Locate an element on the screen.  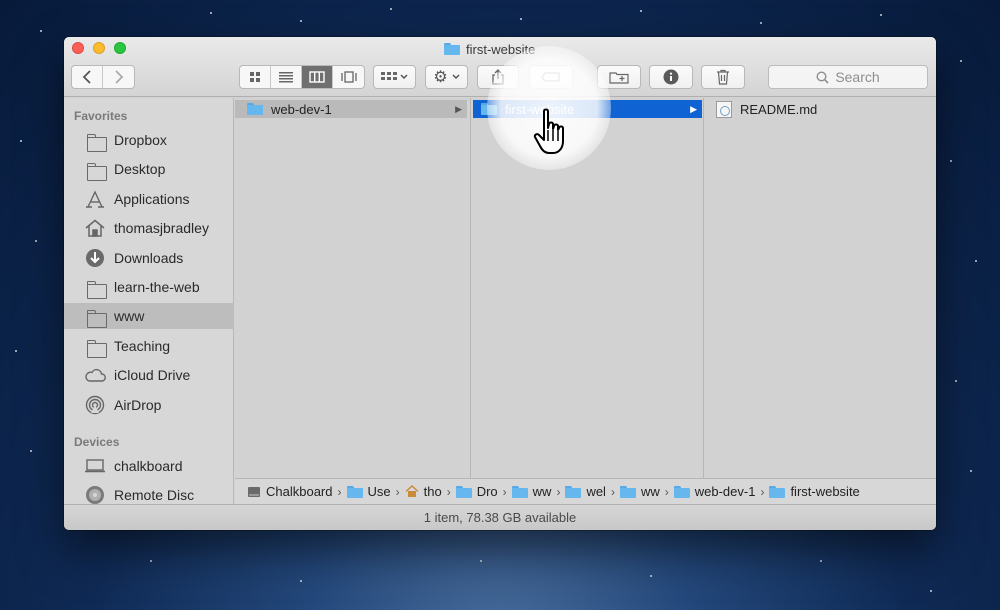
sidebar-item-learn-the-web: learn-the-web is located at coordinates (149, 287).